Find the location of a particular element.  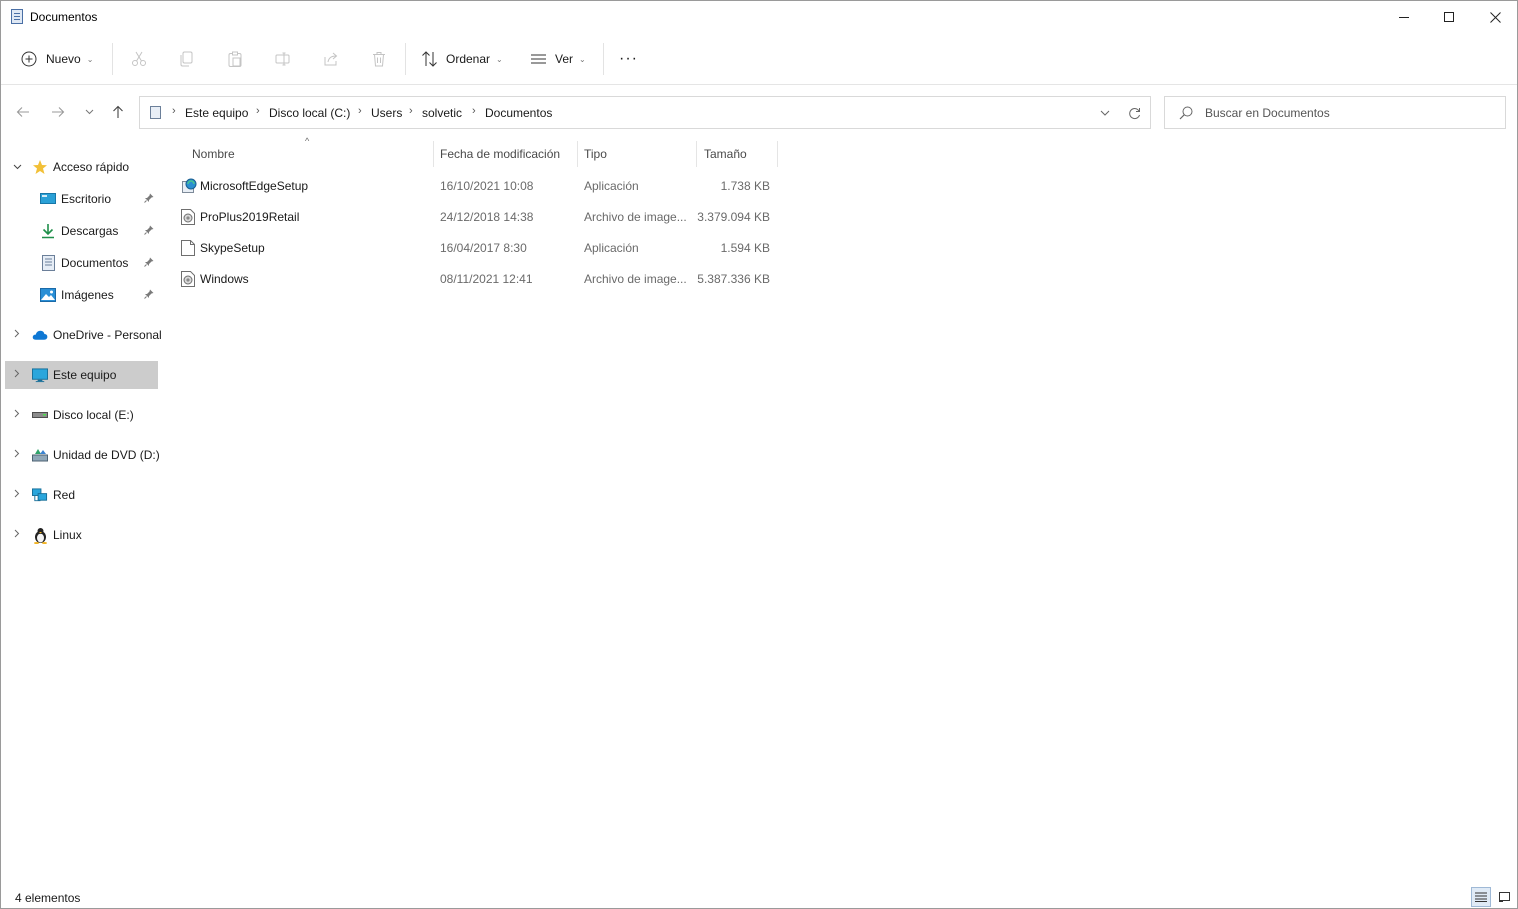

more-options-button: ··· is located at coordinates (628, 59).